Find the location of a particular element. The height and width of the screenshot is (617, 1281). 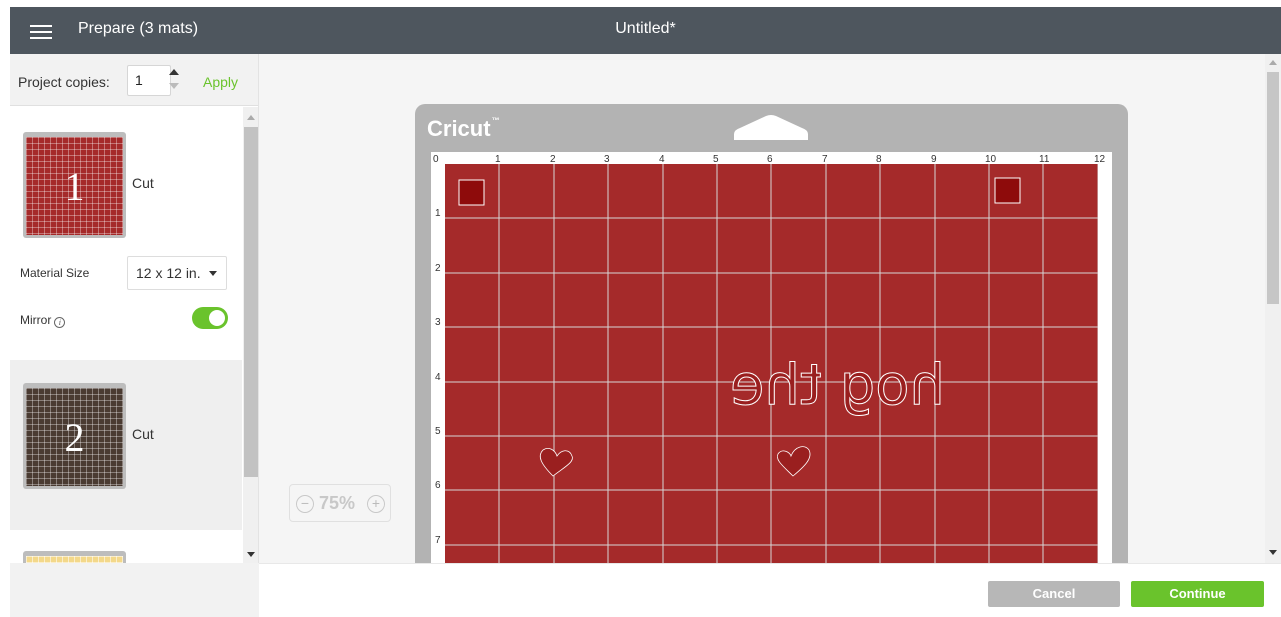

mat-list-item-2: 2 Cut is located at coordinates (126, 445).